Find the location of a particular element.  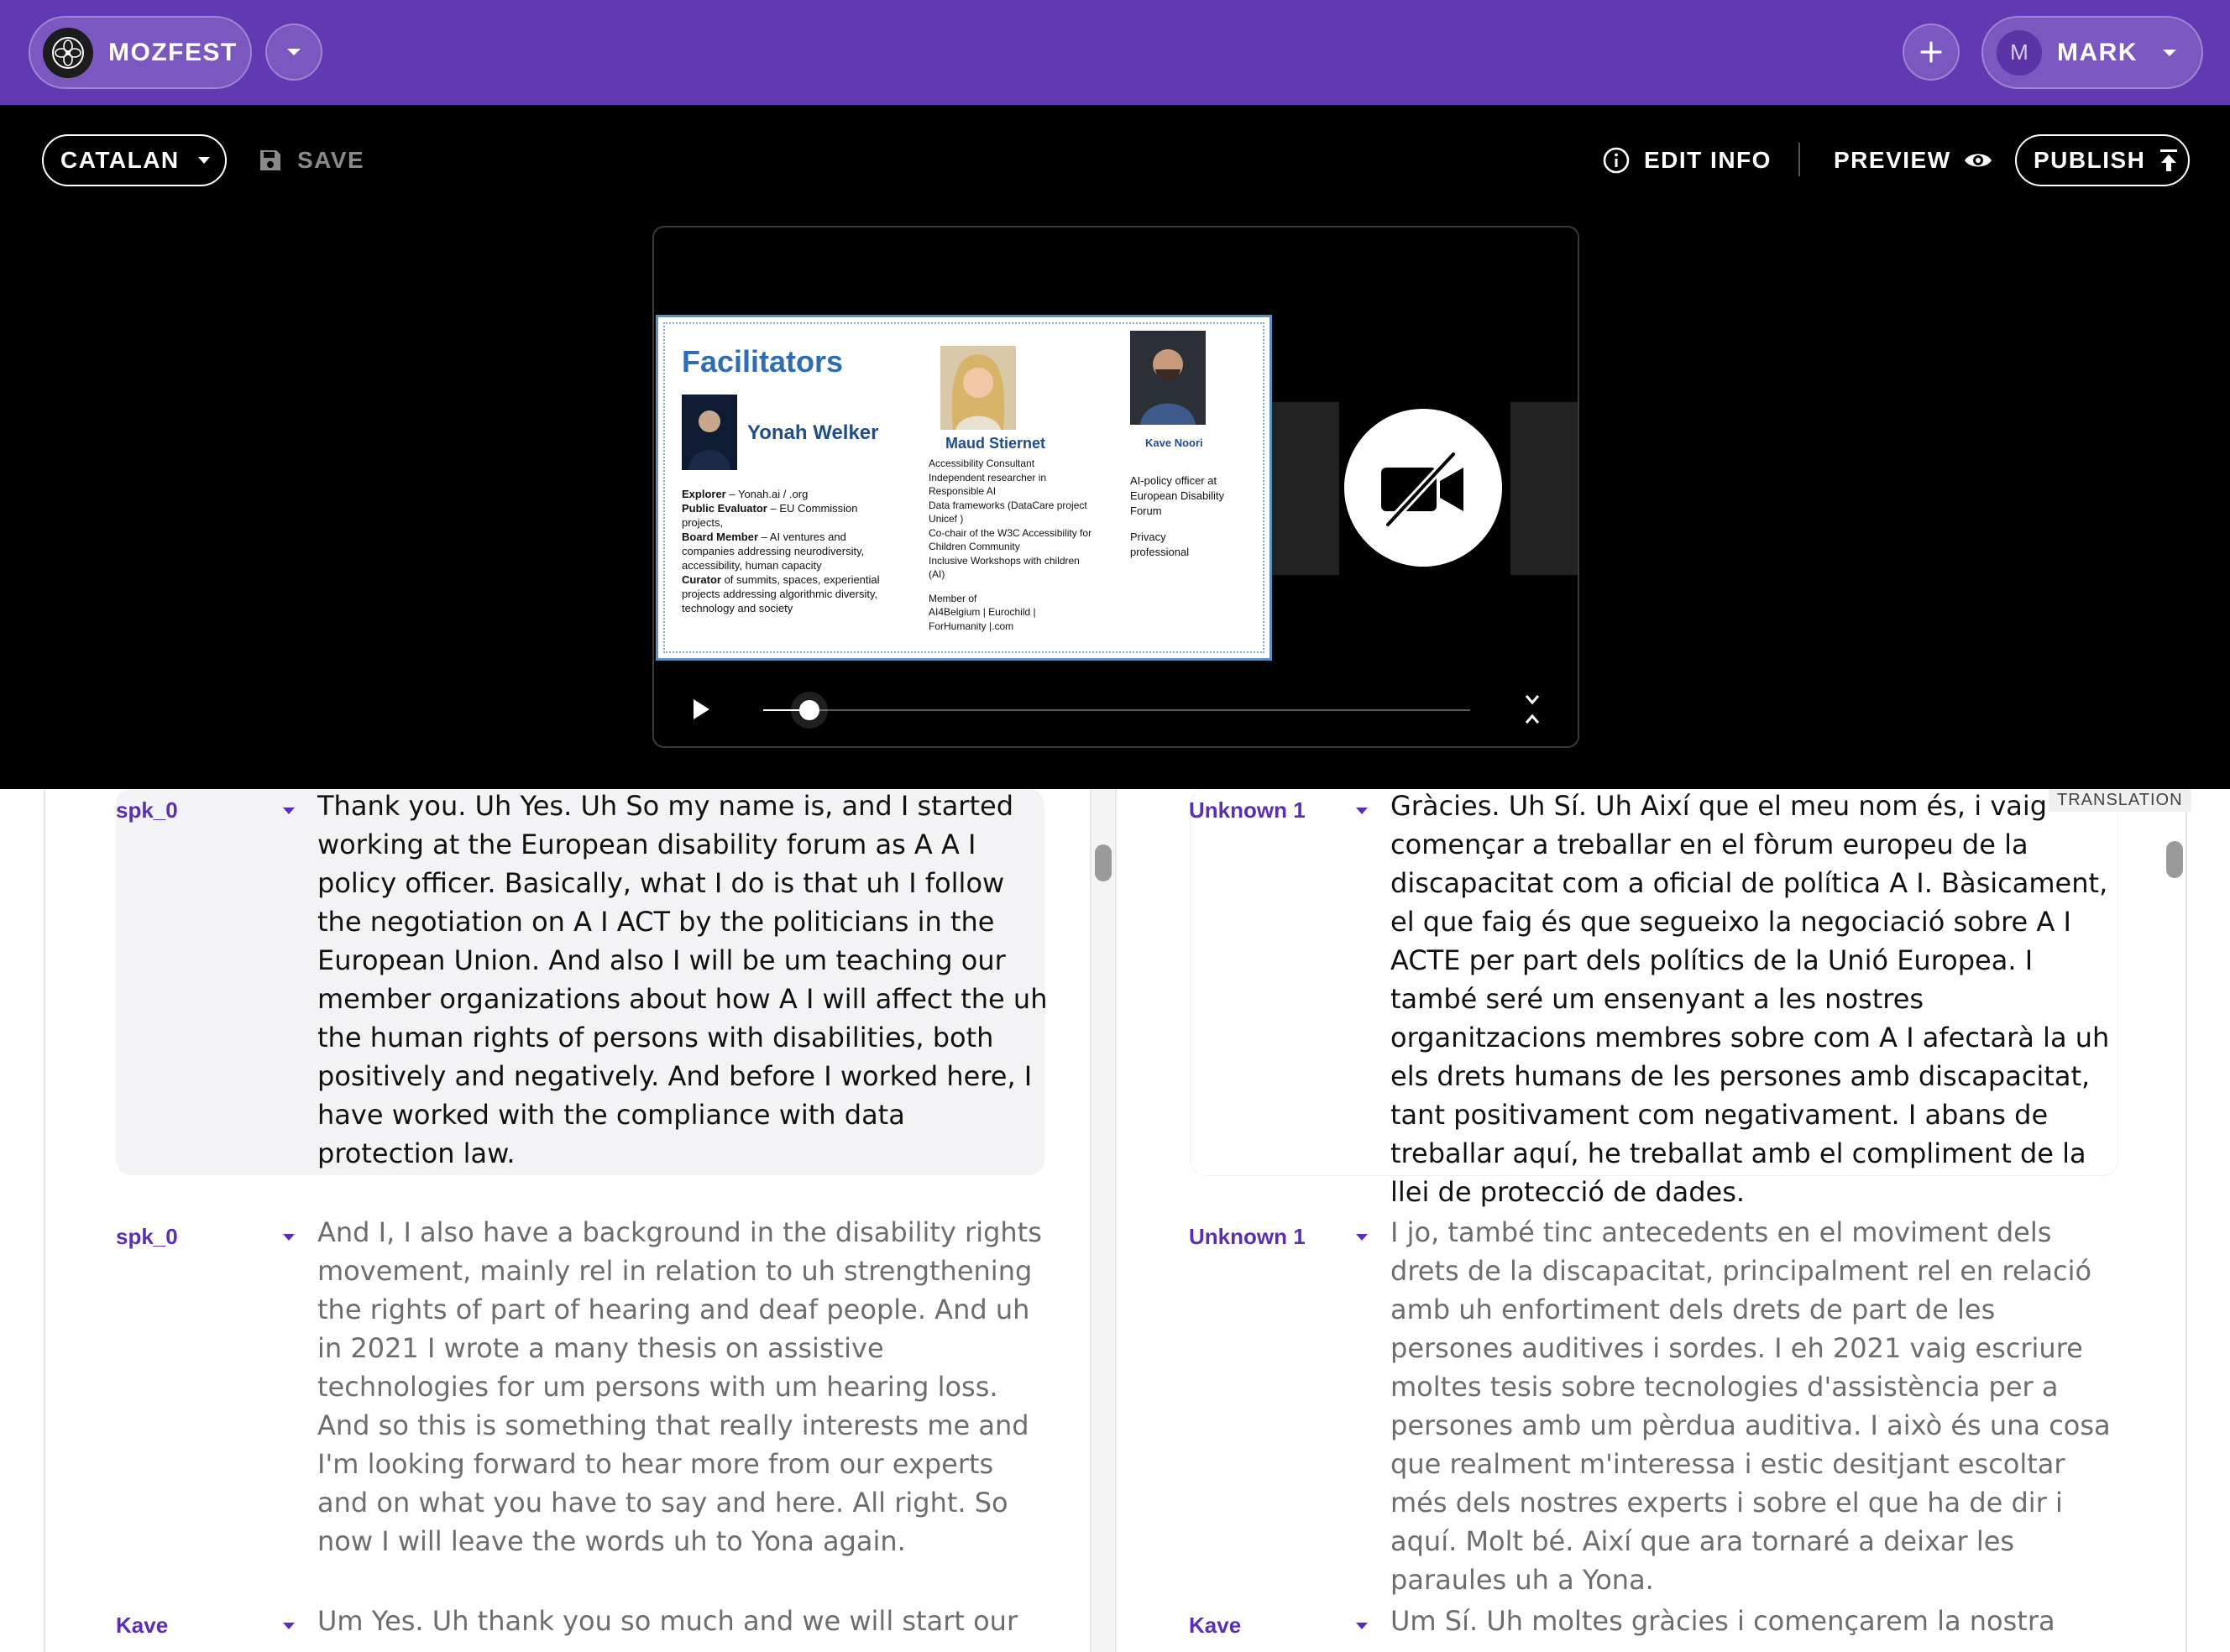

person-name: Kave Noori is located at coordinates (1174, 443).